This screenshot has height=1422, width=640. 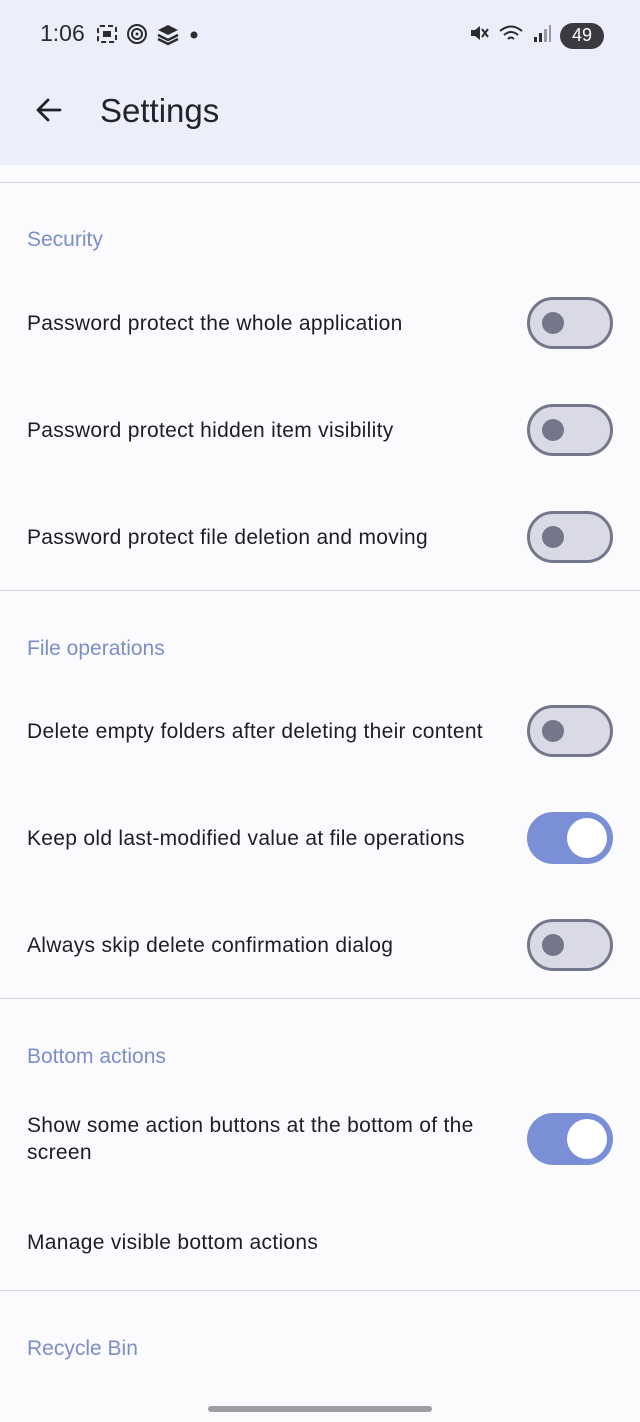 I want to click on setting-password-hidden-items: Password protect hidden item visibility, so click(x=320, y=430).